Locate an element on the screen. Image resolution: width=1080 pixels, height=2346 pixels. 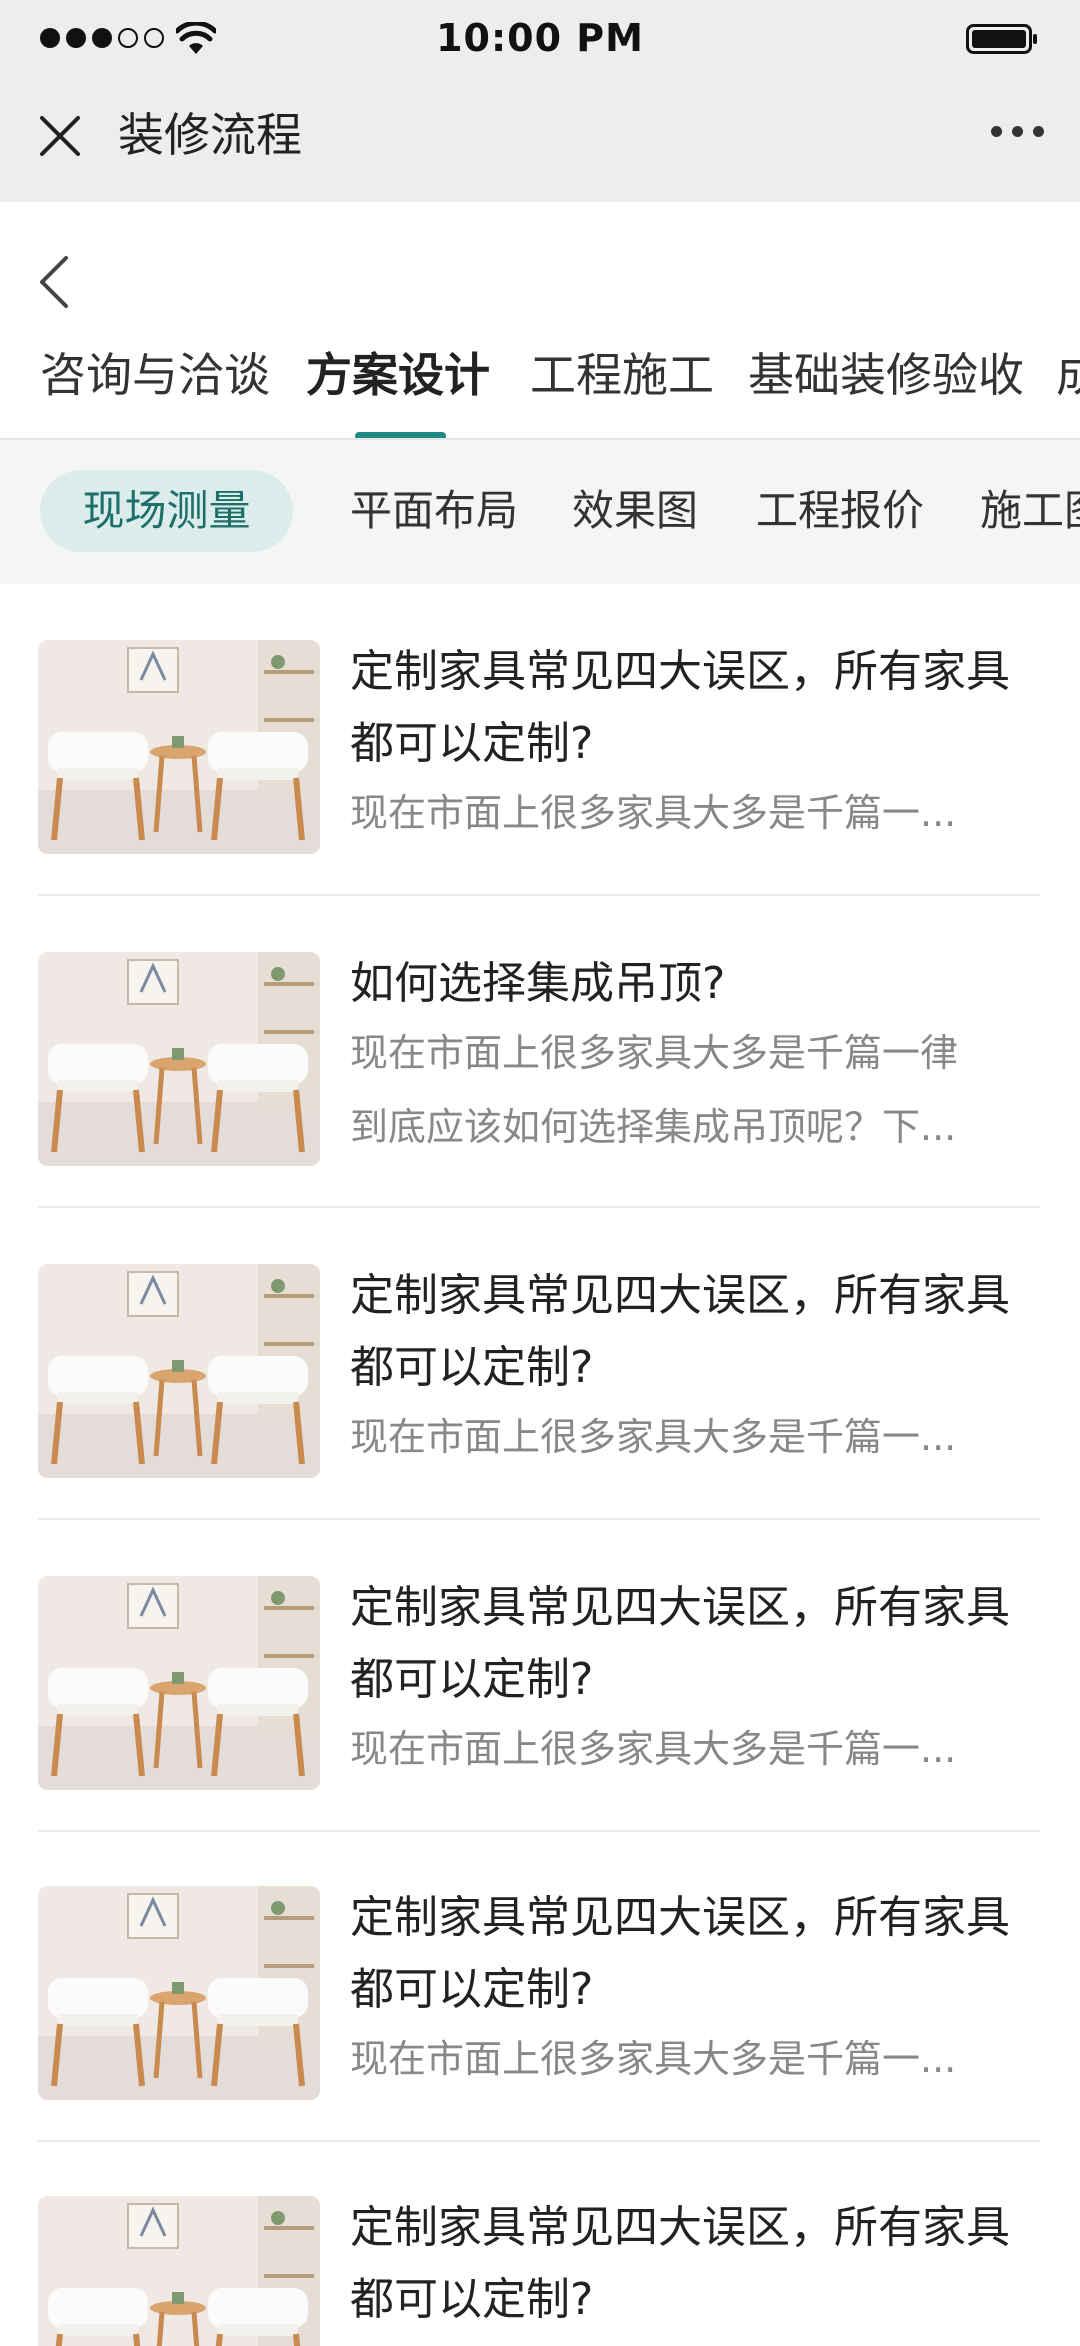
subtab-site-measure: 现场测量 is located at coordinates (166, 511).